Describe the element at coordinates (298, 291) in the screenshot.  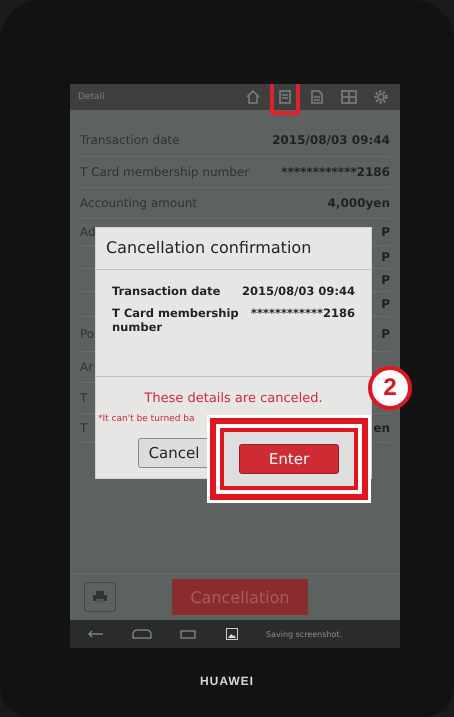
I see `detail-value: 2015/08/03 09:44` at that location.